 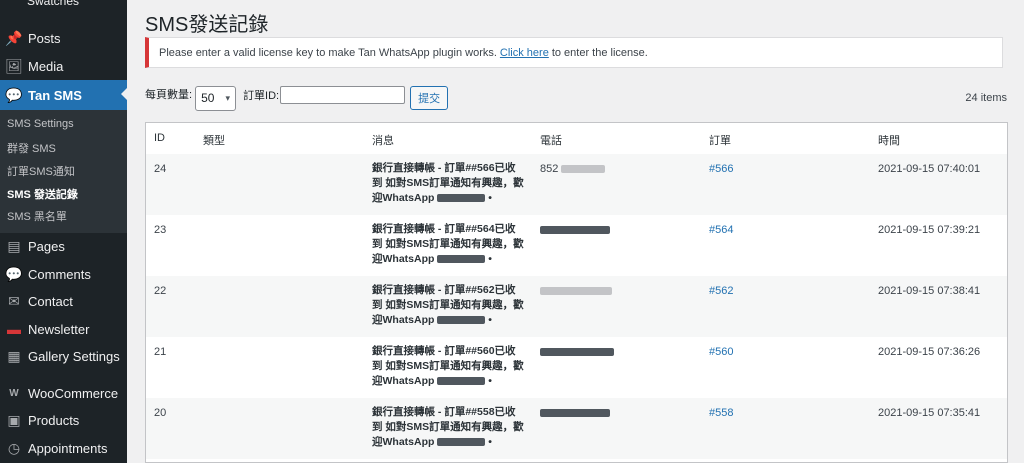 I want to click on sidebar-item-swatches: Swatches, so click(x=53, y=4).